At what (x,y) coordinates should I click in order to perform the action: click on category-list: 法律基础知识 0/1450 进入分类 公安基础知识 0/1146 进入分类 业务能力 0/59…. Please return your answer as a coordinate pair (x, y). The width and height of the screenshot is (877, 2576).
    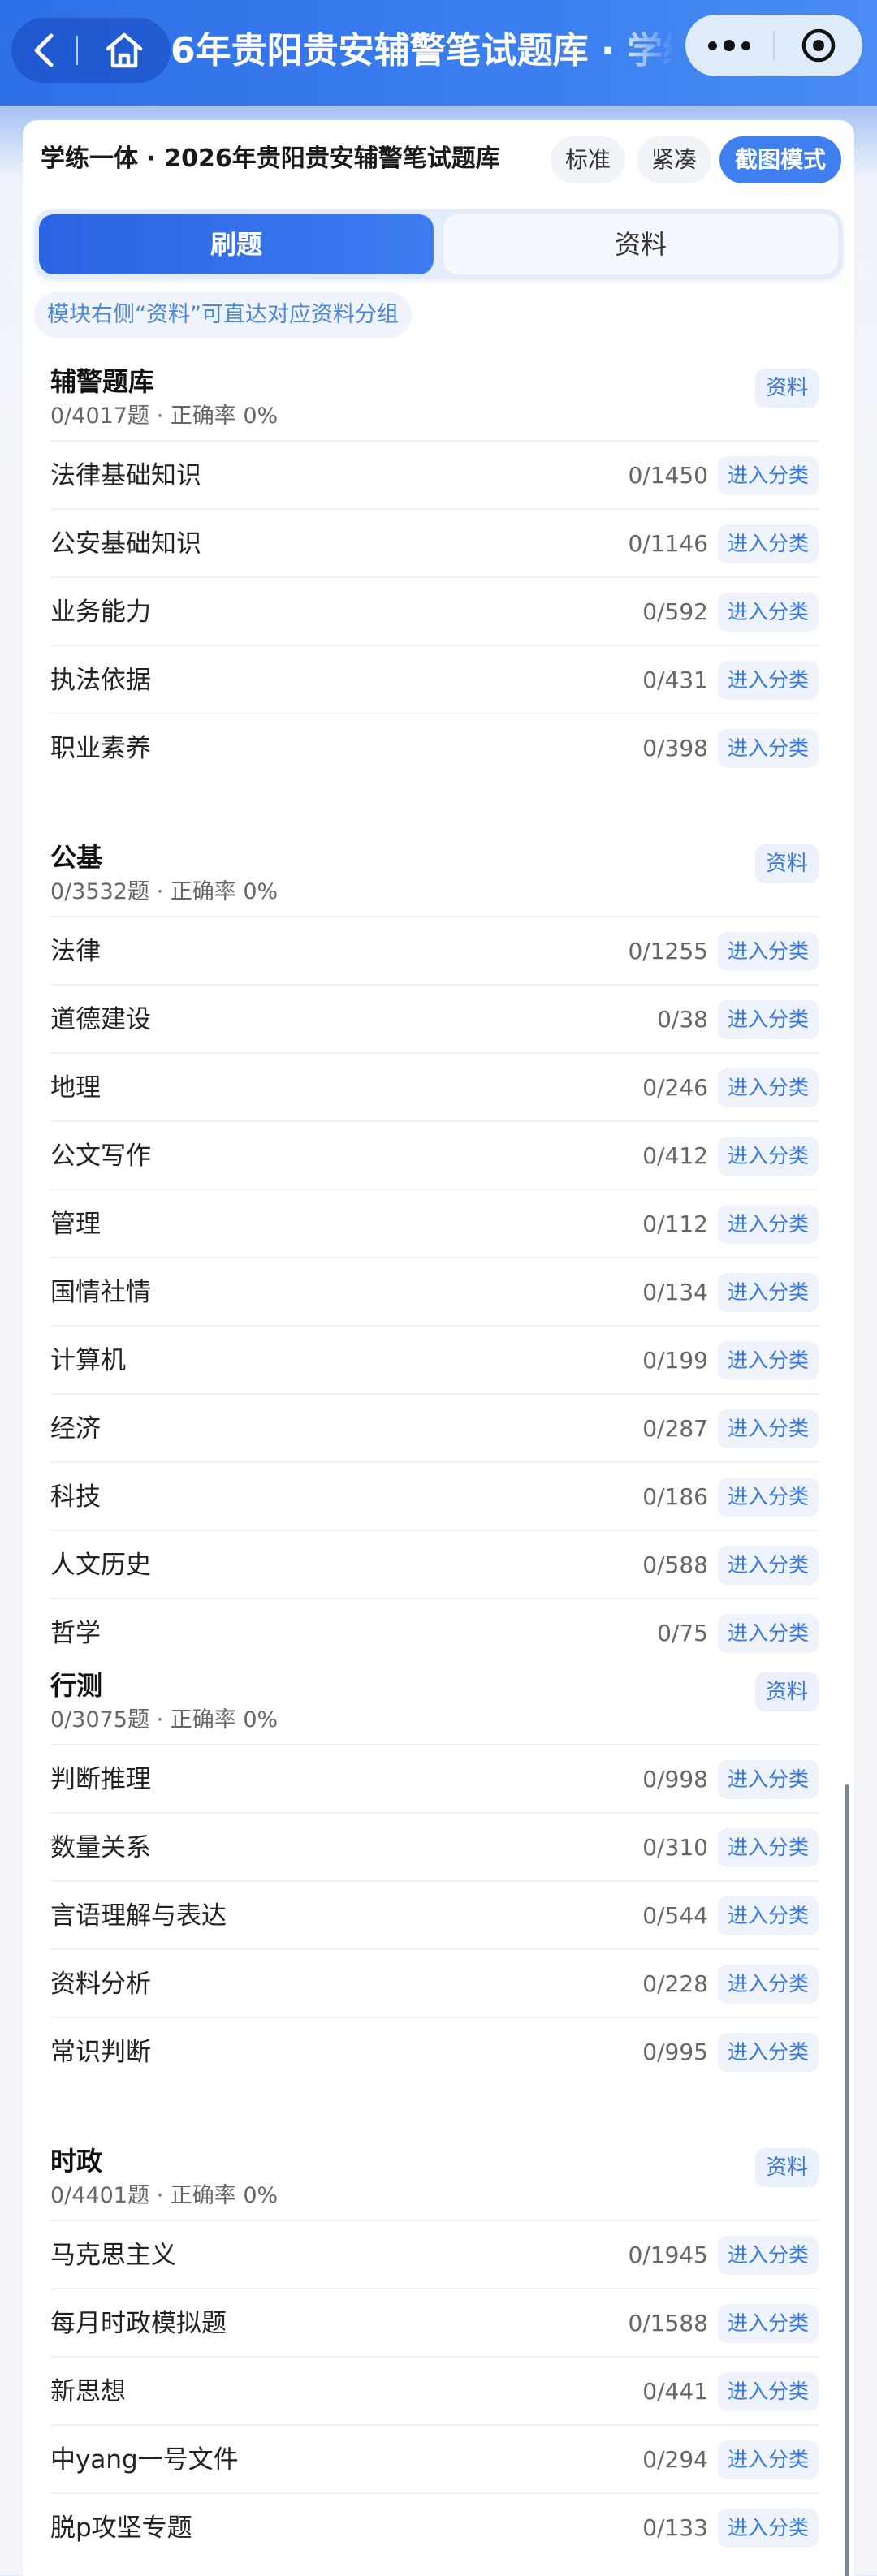
    Looking at the image, I should click on (438, 612).